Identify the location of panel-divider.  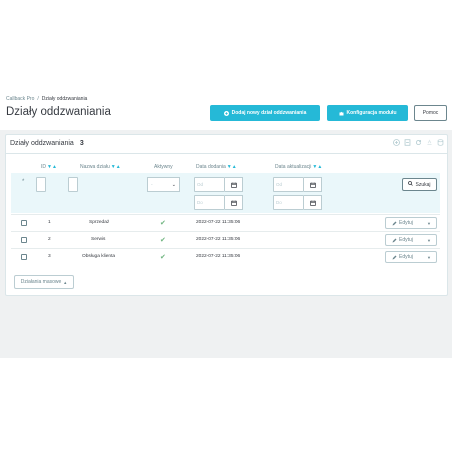
(226, 153).